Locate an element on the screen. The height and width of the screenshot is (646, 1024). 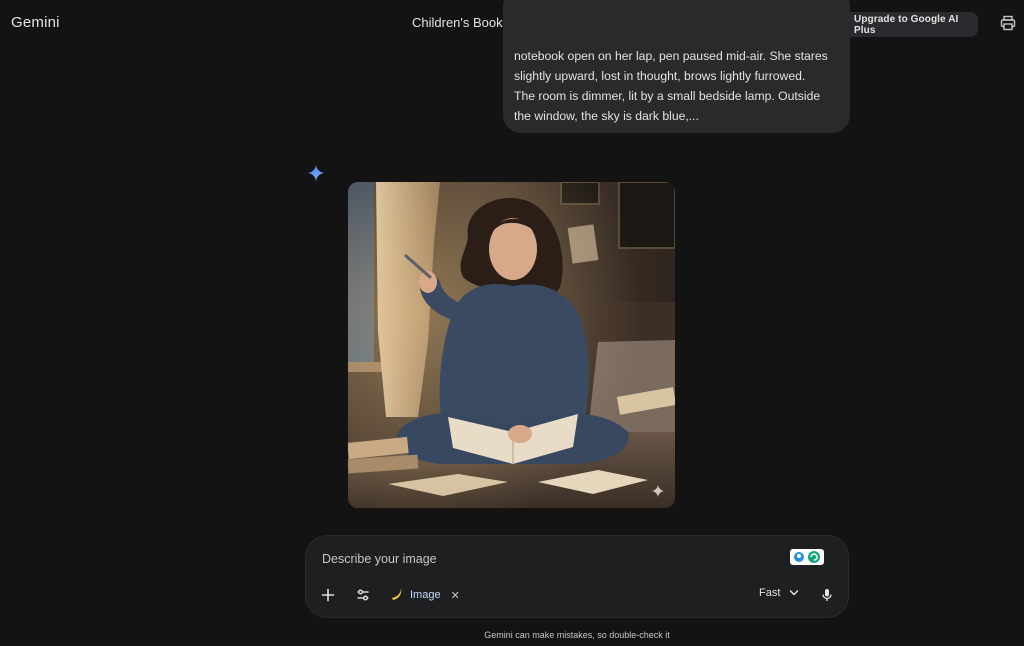
extension-icons is located at coordinates (807, 557).